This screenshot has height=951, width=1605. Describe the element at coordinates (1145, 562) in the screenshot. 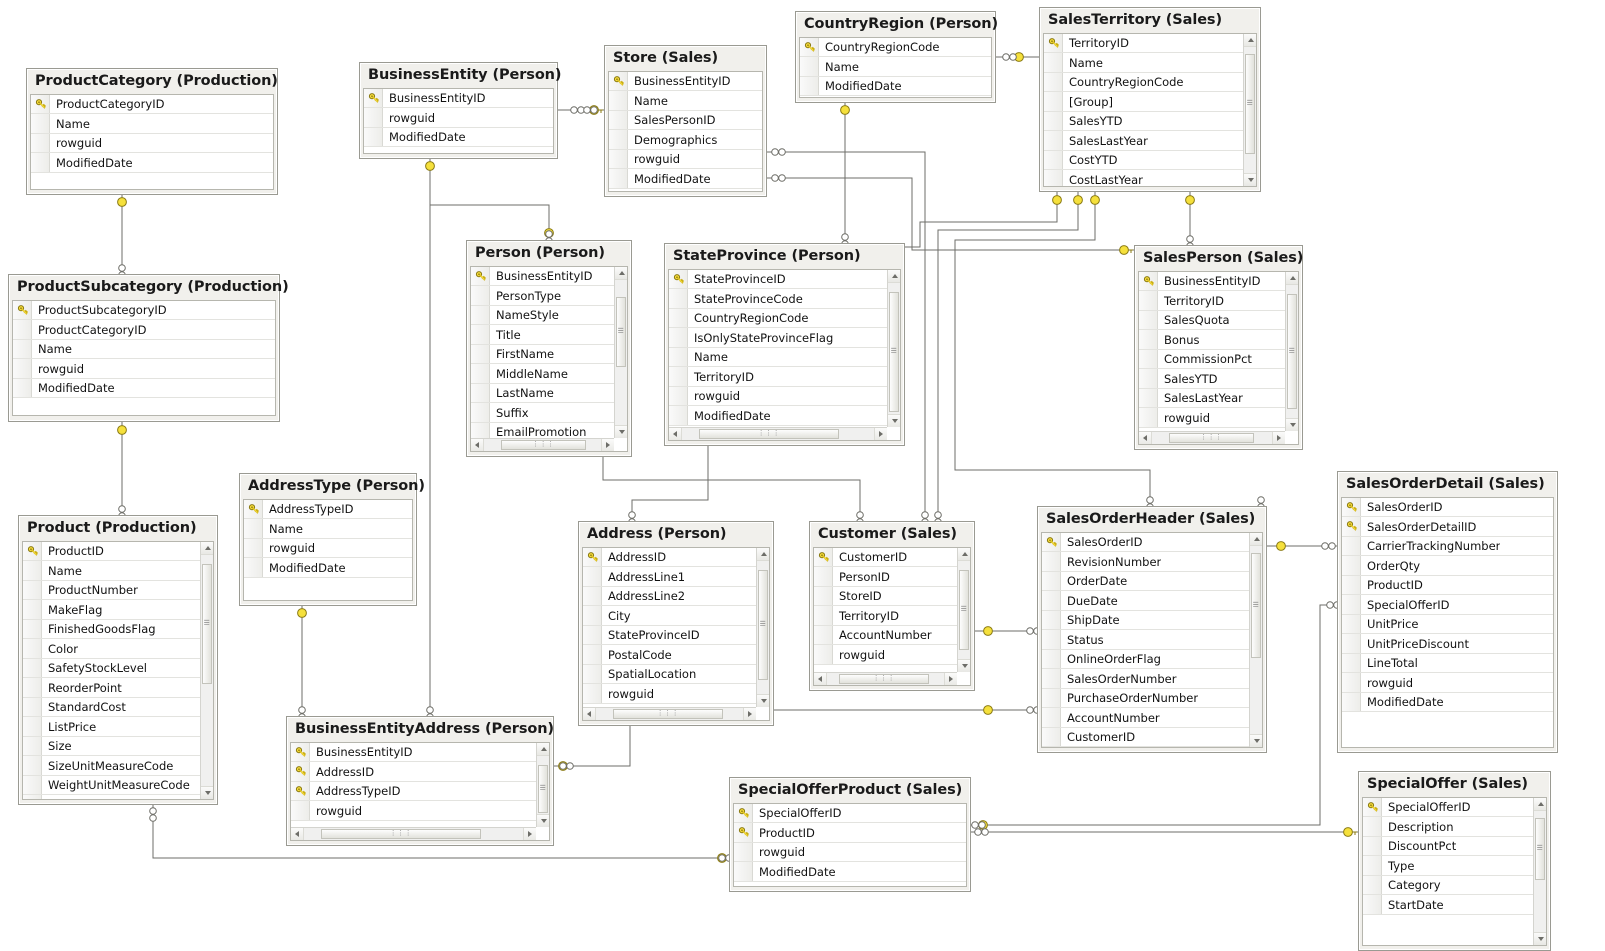

I see `column-row: RevisionNumber` at that location.